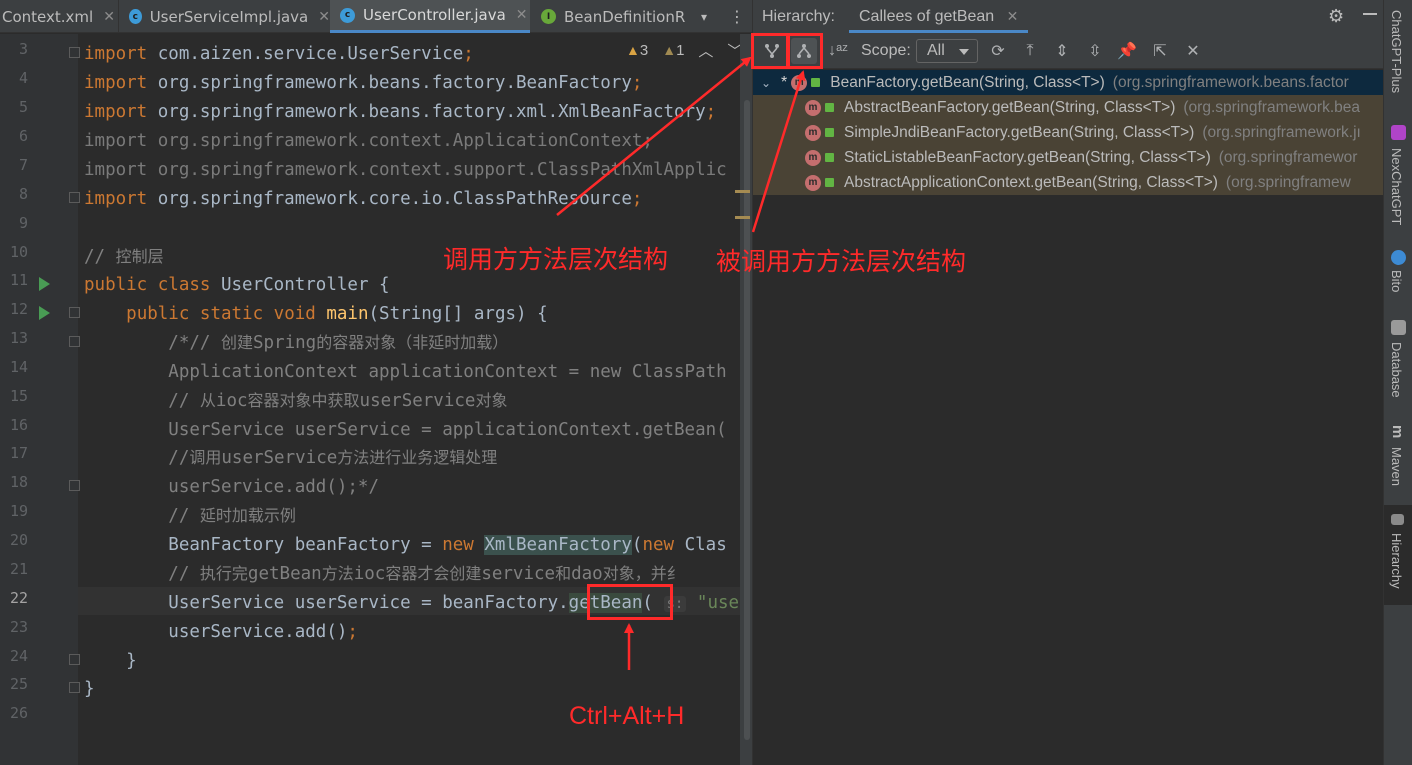 The image size is (1412, 765). Describe the element at coordinates (18, 713) in the screenshot. I see `line-number: 26` at that location.